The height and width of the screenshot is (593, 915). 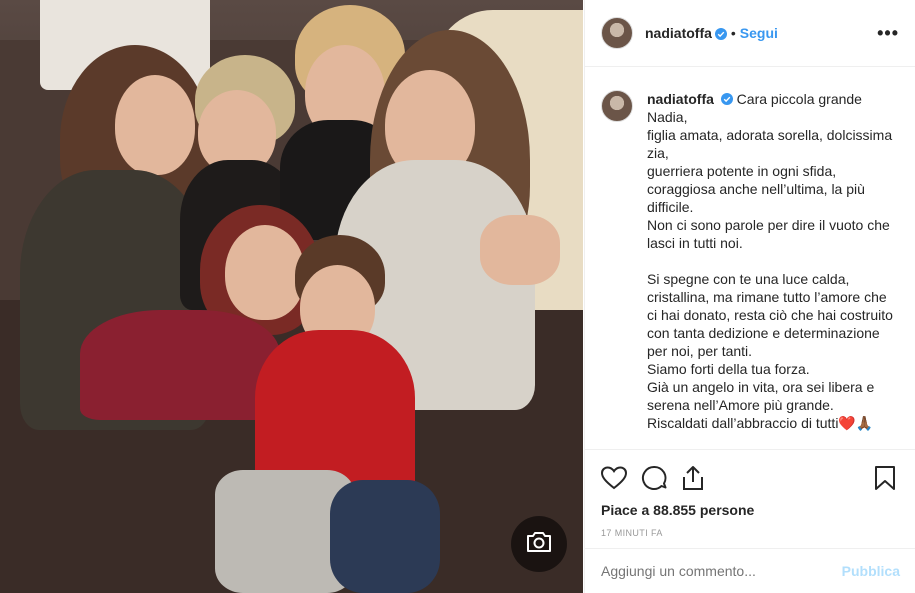 What do you see at coordinates (773, 108) in the screenshot?
I see `caption-first-line: nadiatoffa Cara piccola grande Nadia,` at bounding box center [773, 108].